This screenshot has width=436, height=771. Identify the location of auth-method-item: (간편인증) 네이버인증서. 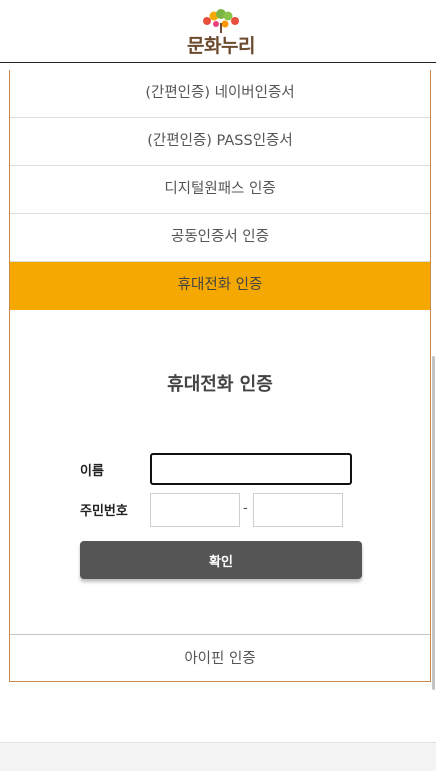
(220, 94).